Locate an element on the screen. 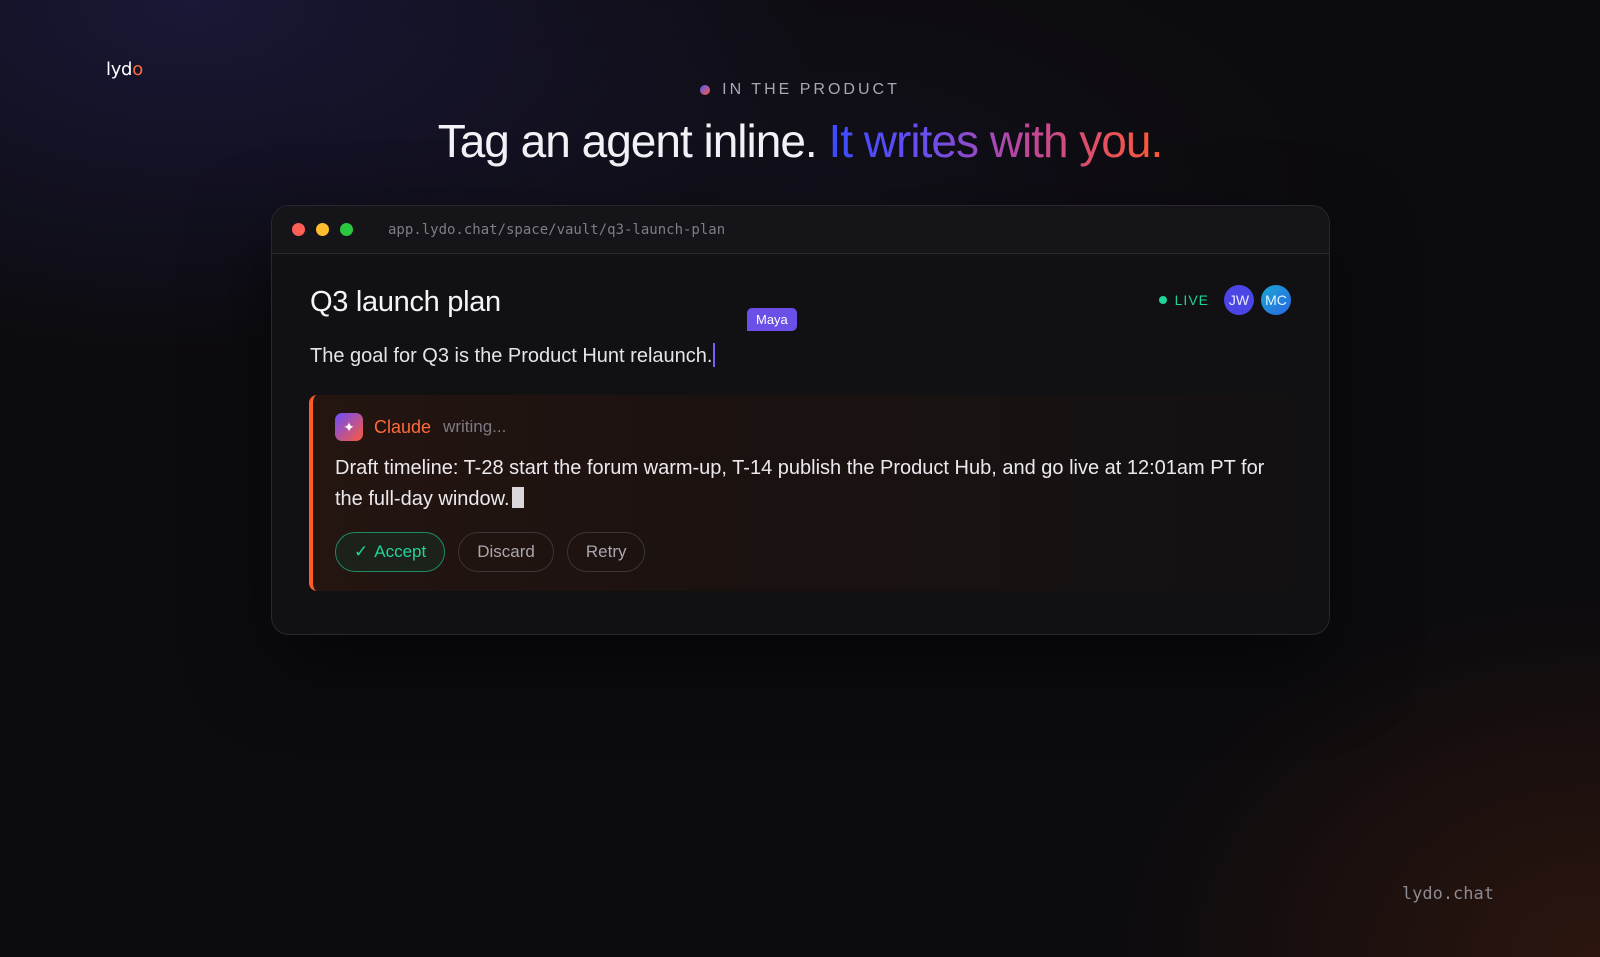 The image size is (1600, 957). retry-button: Retry is located at coordinates (606, 552).